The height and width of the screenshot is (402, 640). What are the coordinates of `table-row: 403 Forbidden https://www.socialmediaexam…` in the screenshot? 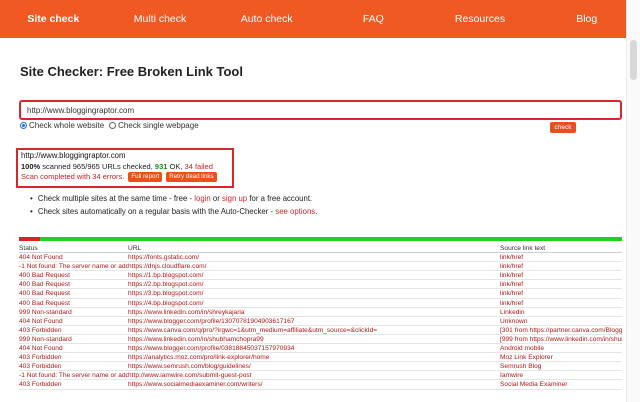 It's located at (320, 385).